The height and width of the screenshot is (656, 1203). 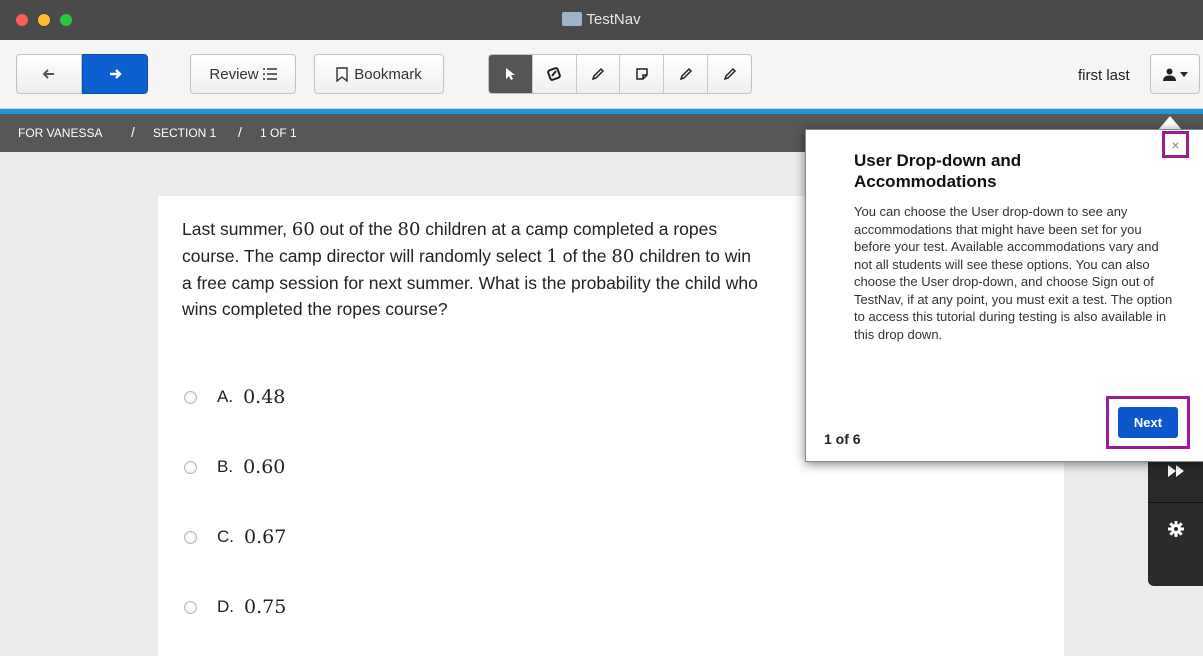 What do you see at coordinates (1183, 74) in the screenshot?
I see `caret-down-icon` at bounding box center [1183, 74].